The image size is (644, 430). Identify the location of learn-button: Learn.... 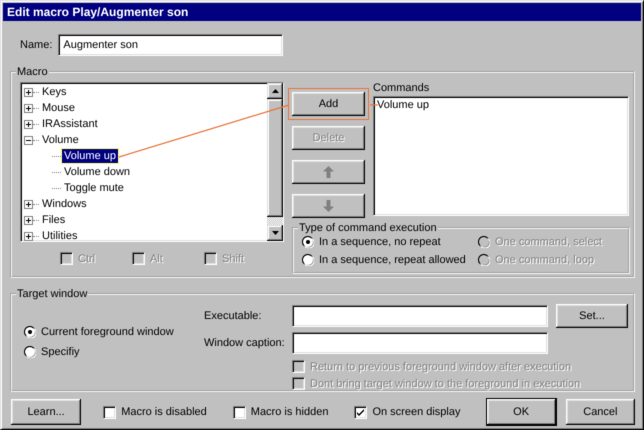
(46, 412).